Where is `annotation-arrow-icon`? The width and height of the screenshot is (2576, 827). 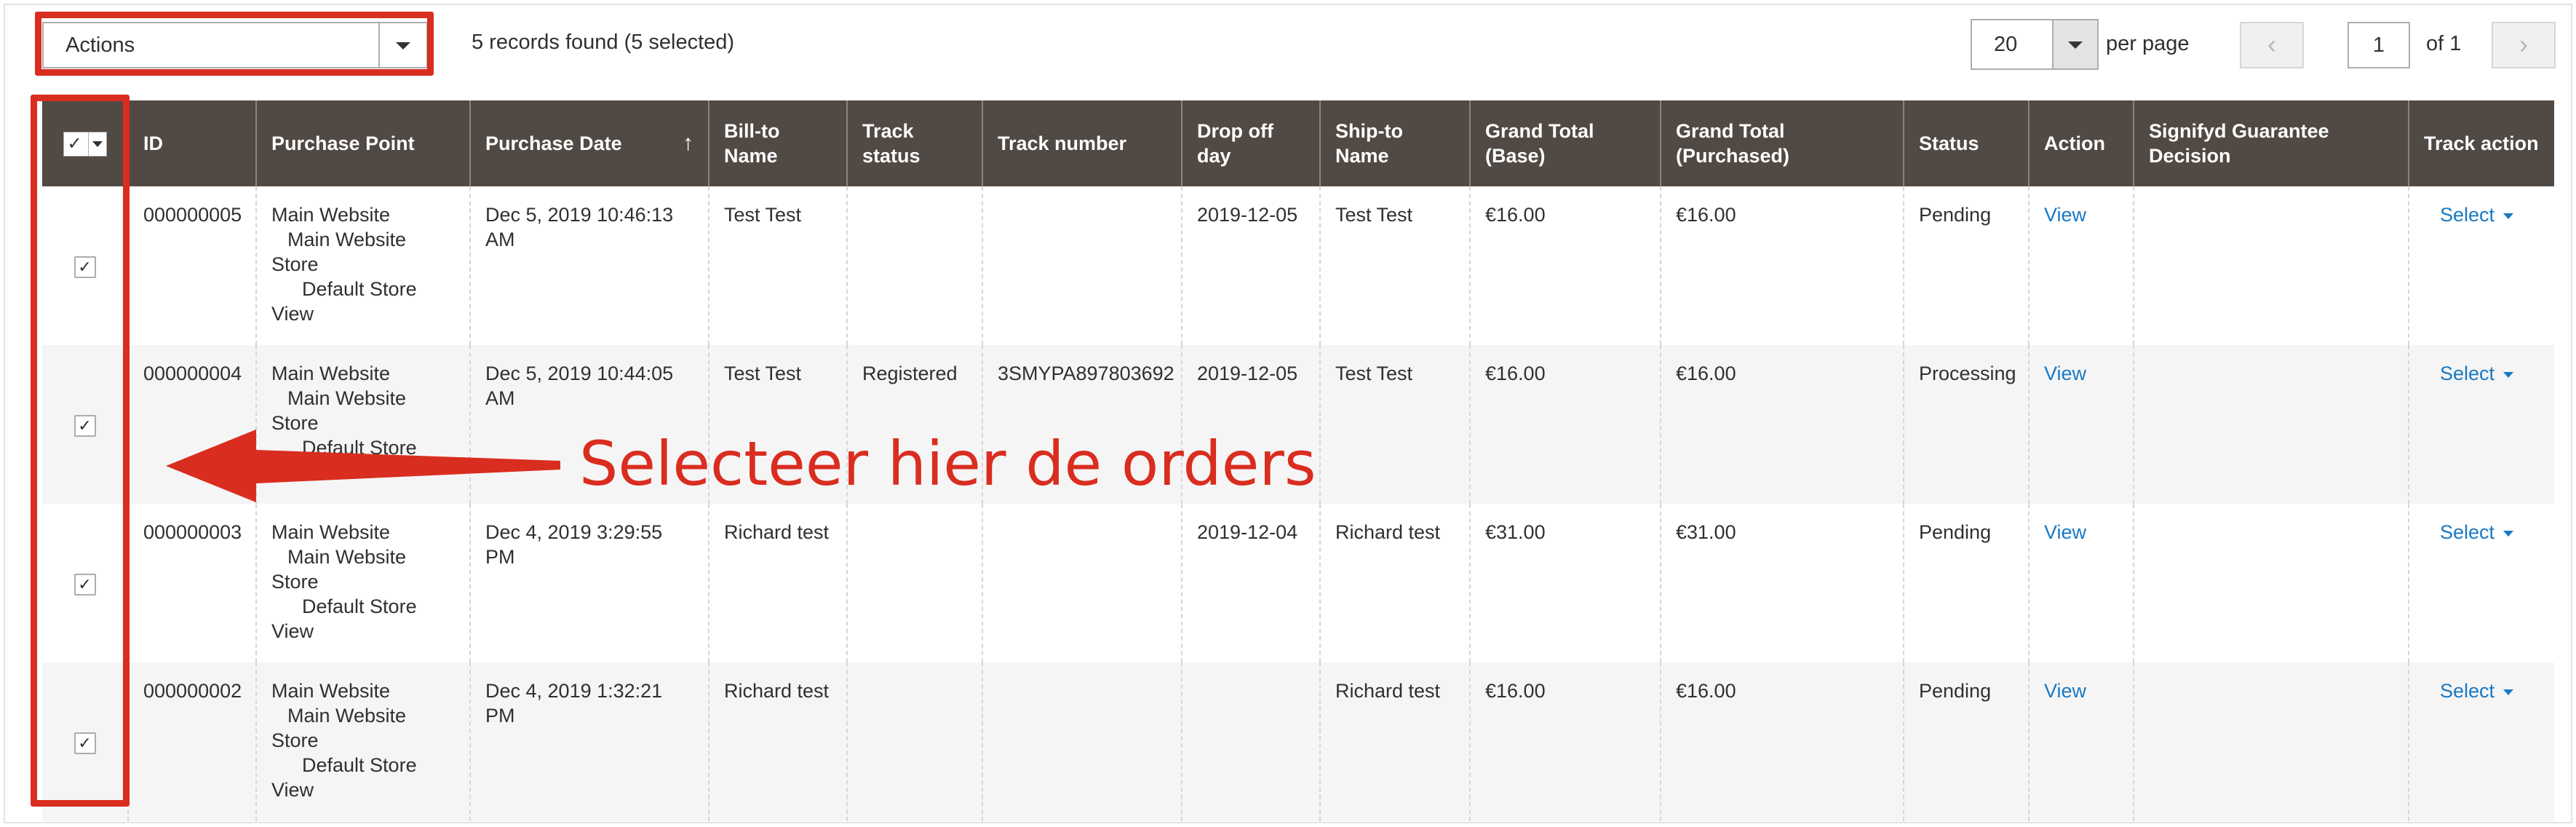
annotation-arrow-icon is located at coordinates (363, 466).